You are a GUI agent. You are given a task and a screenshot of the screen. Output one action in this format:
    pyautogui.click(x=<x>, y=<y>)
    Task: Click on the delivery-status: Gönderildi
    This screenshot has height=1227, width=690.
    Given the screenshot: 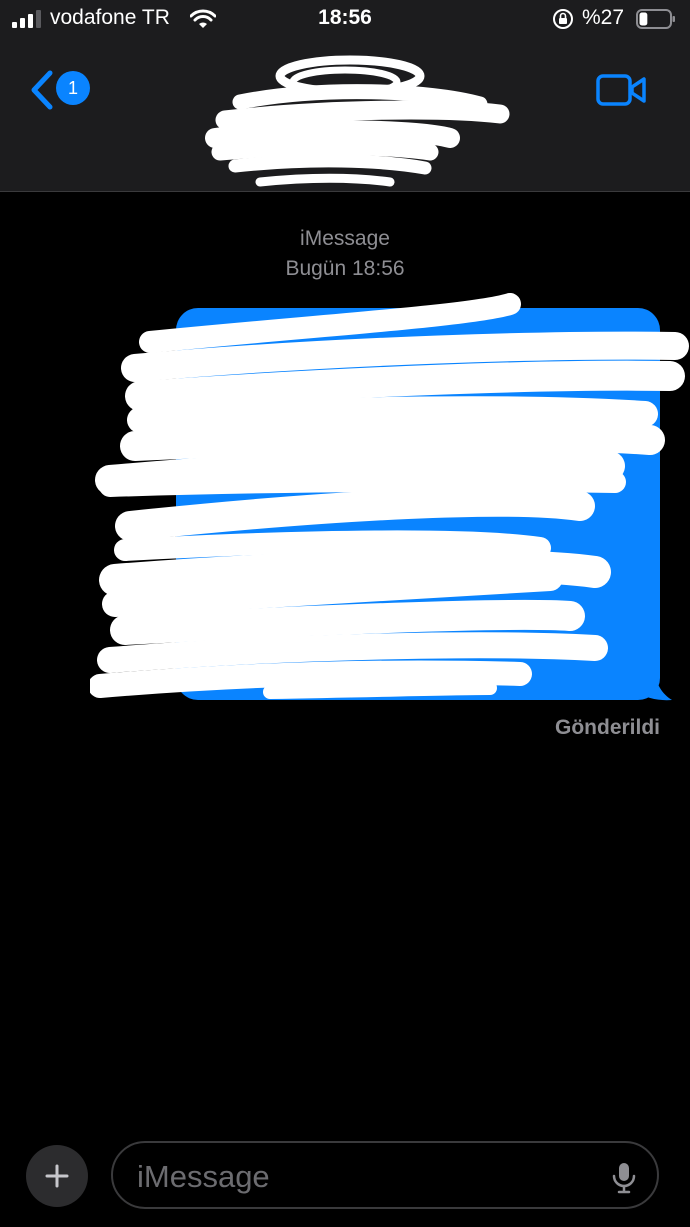 What is the action you would take?
    pyautogui.click(x=607, y=727)
    